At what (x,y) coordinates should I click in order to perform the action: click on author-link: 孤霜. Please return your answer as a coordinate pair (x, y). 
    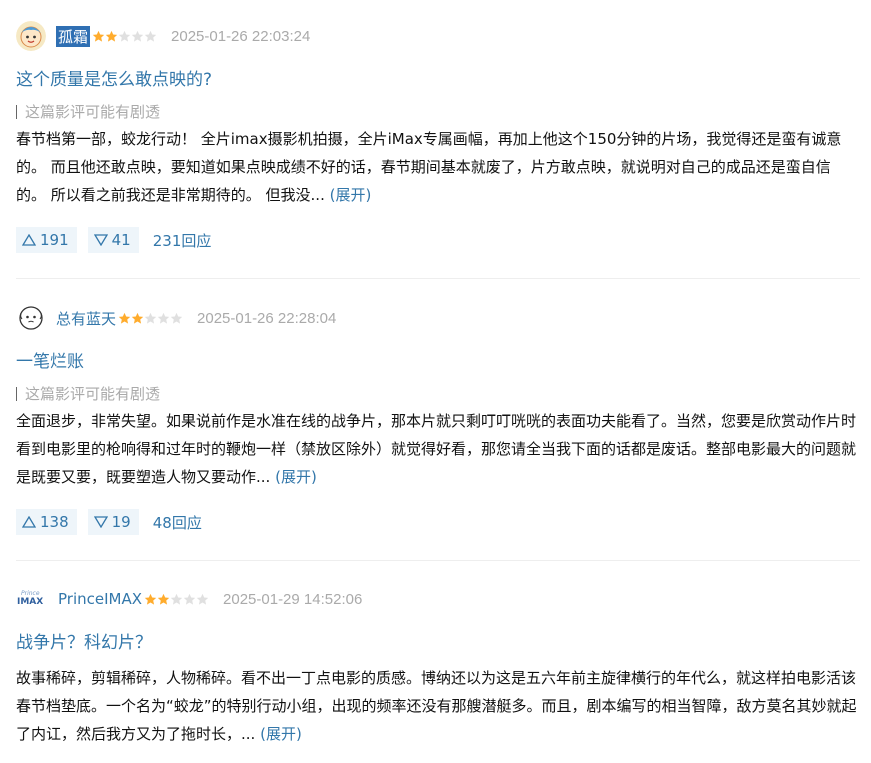
    Looking at the image, I should click on (73, 36).